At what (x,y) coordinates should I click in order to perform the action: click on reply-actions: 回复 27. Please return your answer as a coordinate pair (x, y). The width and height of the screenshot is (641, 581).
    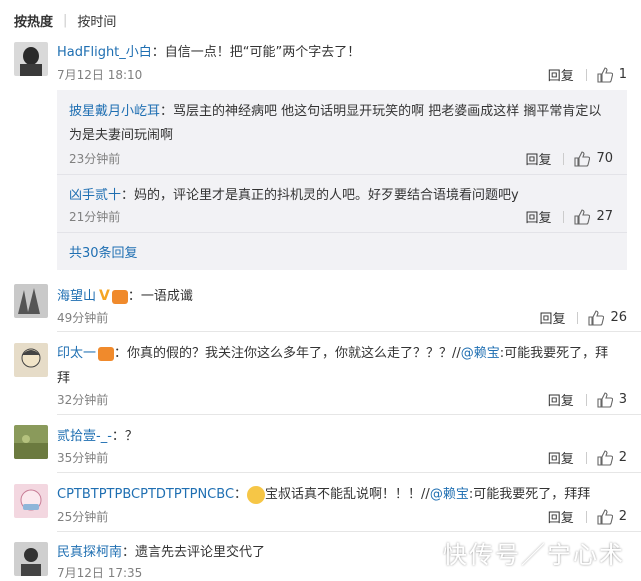
    Looking at the image, I should click on (569, 216).